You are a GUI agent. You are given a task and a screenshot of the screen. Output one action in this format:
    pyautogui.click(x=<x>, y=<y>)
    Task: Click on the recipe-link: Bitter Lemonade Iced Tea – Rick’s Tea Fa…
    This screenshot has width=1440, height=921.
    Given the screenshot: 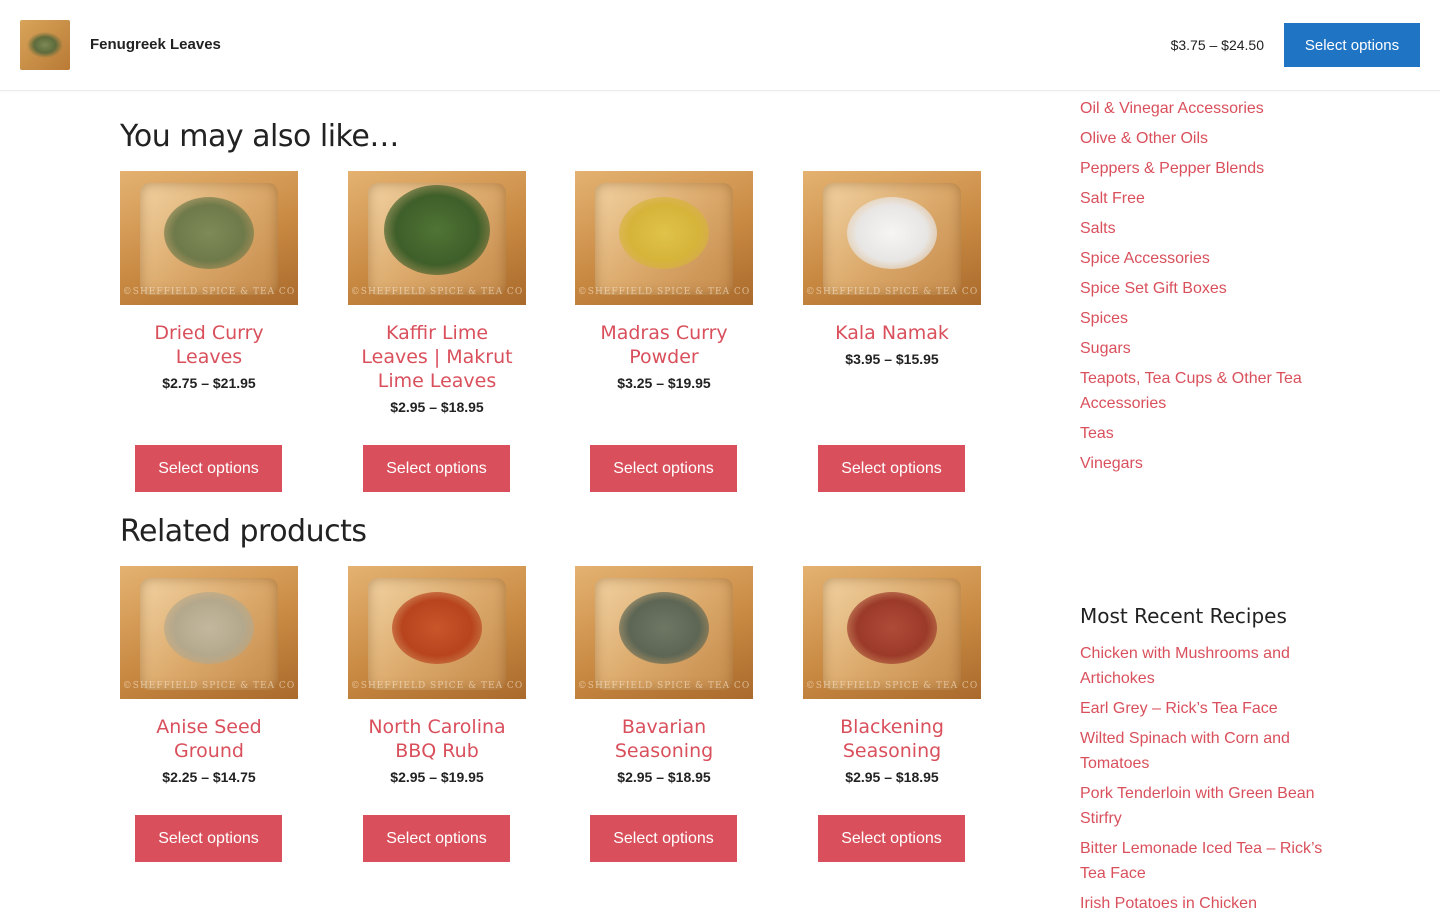 What is the action you would take?
    pyautogui.click(x=1205, y=861)
    